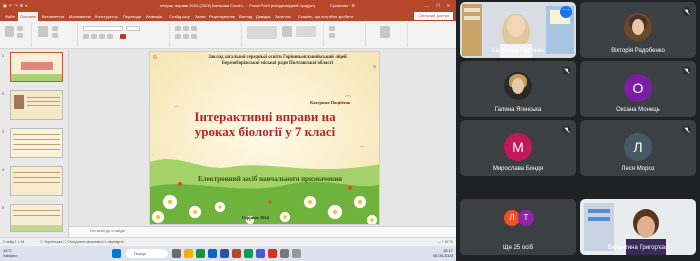 This screenshot has width=700, height=261. What do you see at coordinates (103, 28) in the screenshot?
I see `font-family-dropdown` at bounding box center [103, 28].